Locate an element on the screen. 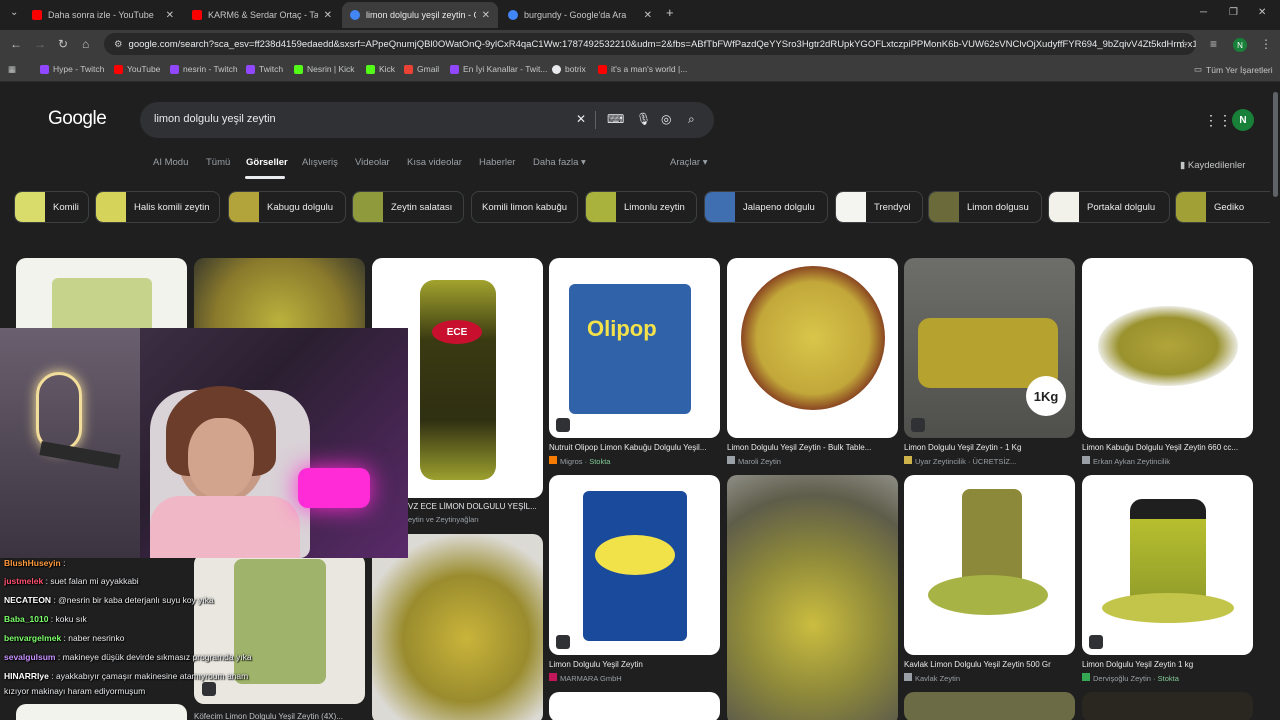 Image resolution: width=1280 pixels, height=720 pixels. chip-kabugu-dolgulu: Kabugu dolgulu is located at coordinates (287, 207).